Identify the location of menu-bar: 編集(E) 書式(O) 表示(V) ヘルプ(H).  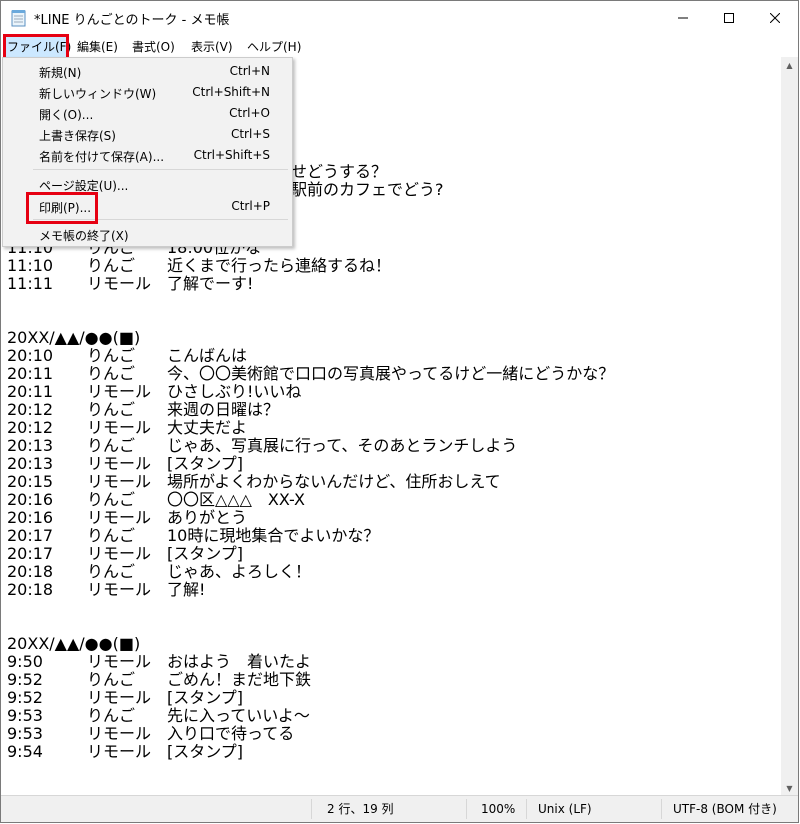
(399, 46).